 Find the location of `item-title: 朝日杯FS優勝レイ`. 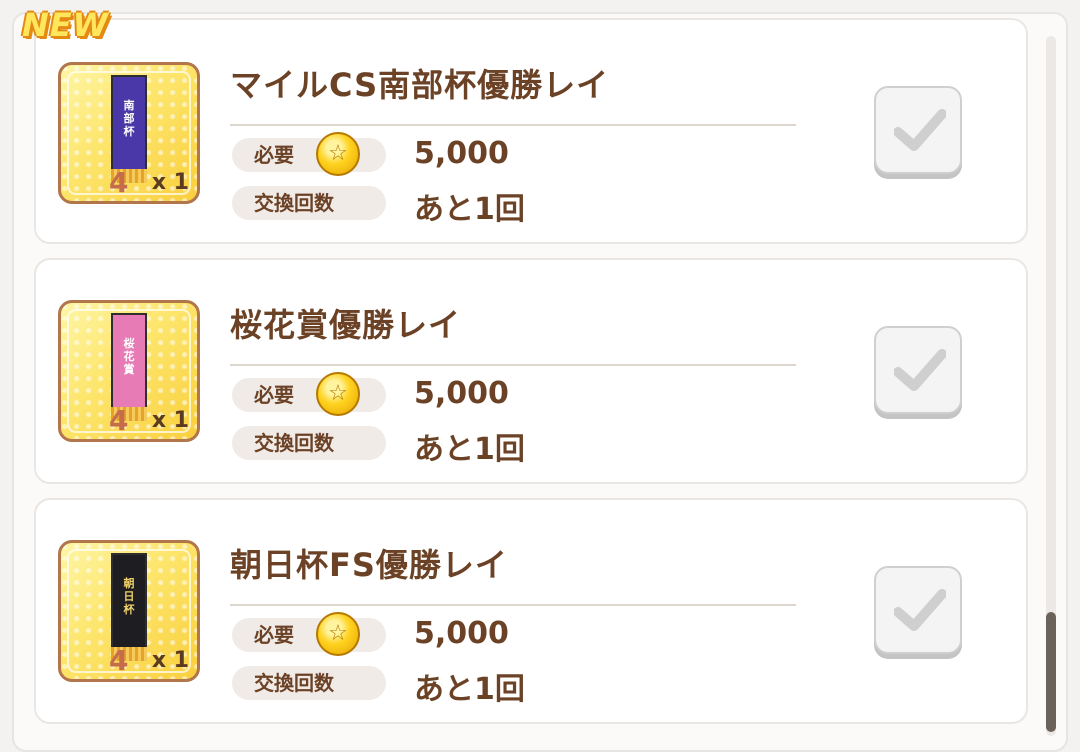

item-title: 朝日杯FS優勝レイ is located at coordinates (369, 565).